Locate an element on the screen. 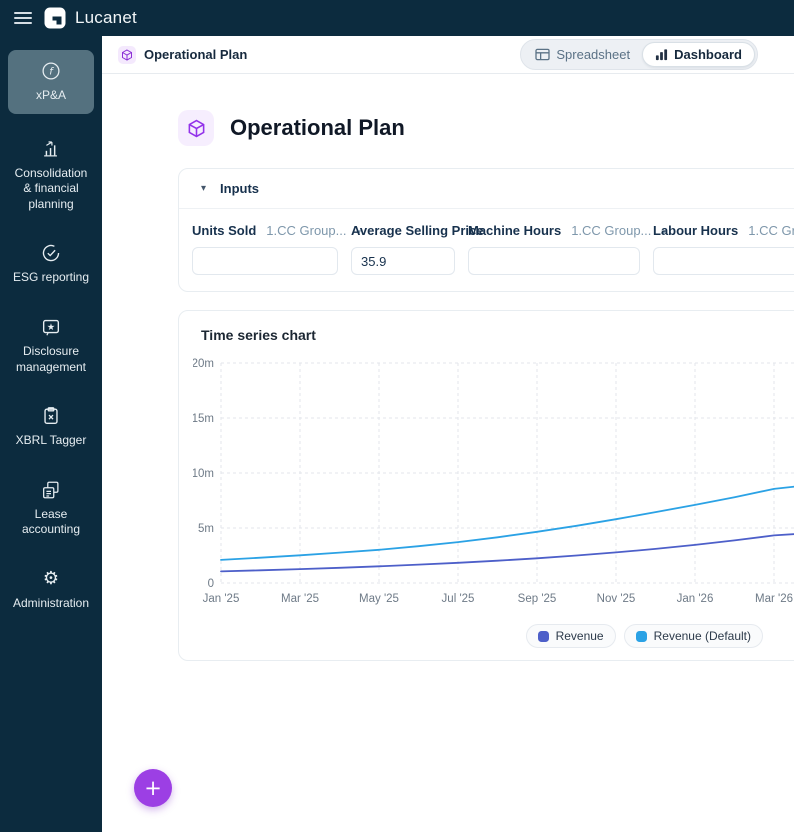  chart-legend: Revenue Revenue (Default) is located at coordinates (478, 636).